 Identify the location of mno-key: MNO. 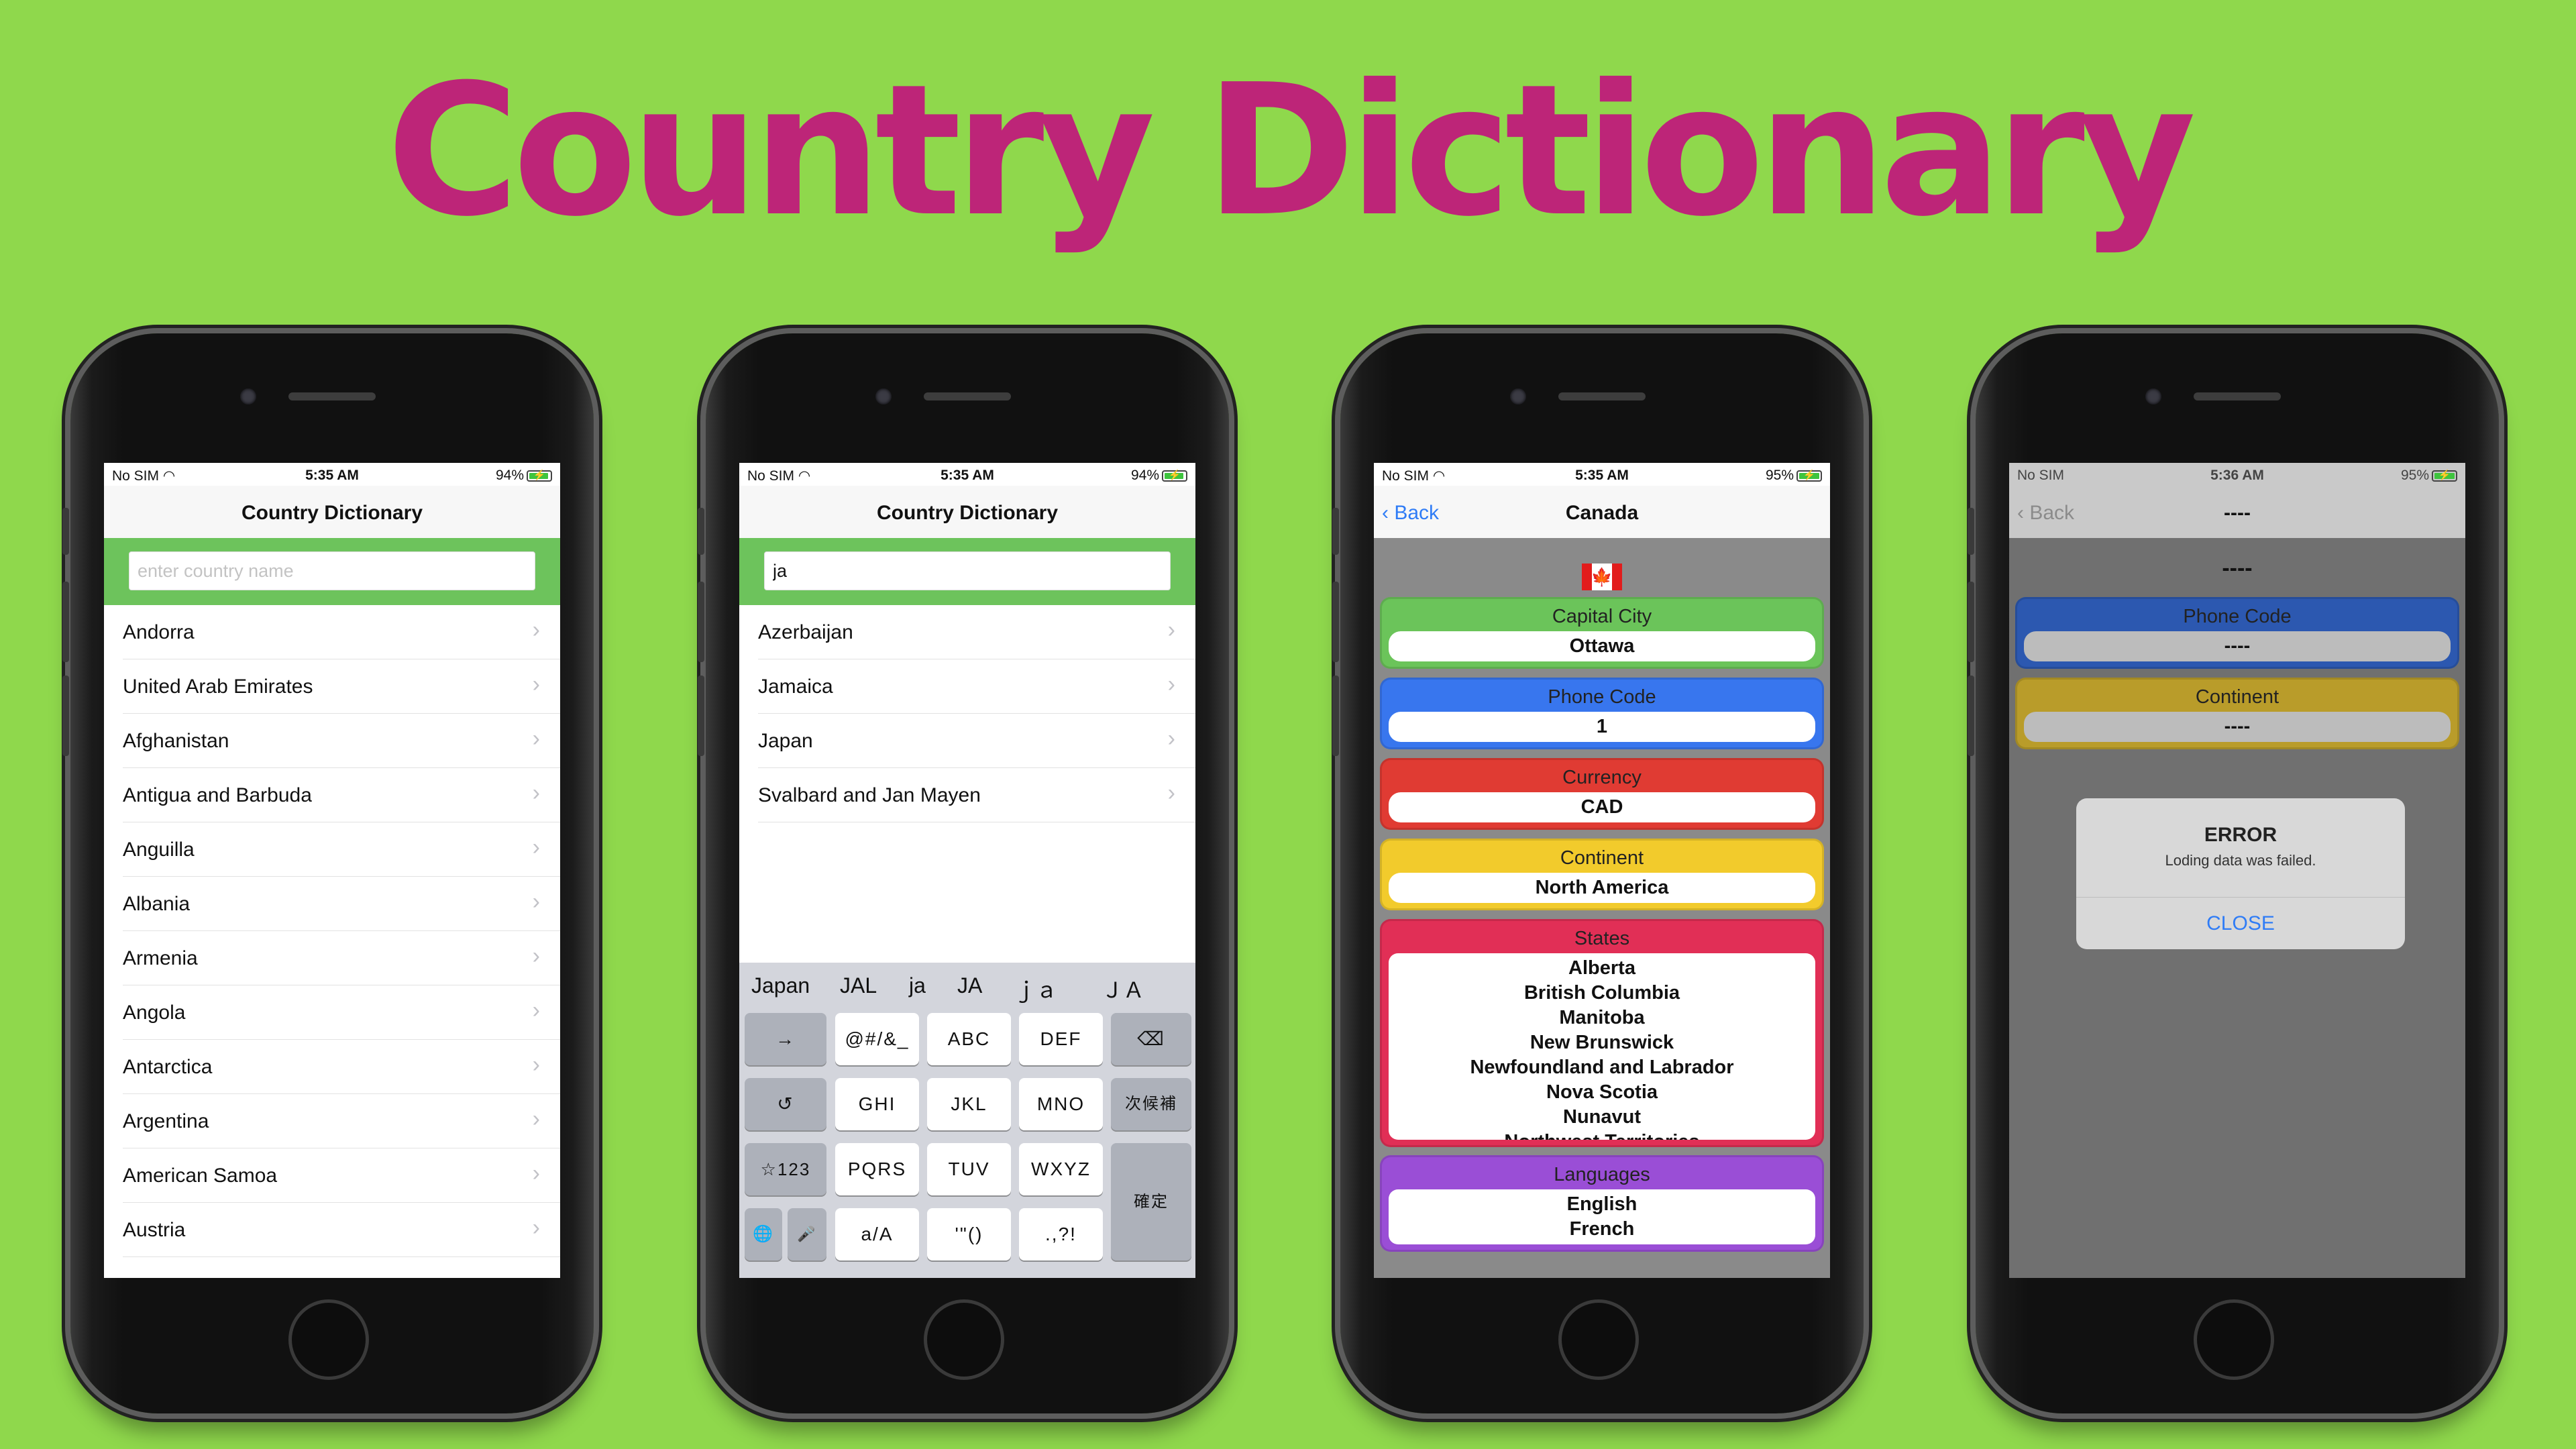
(1061, 1104).